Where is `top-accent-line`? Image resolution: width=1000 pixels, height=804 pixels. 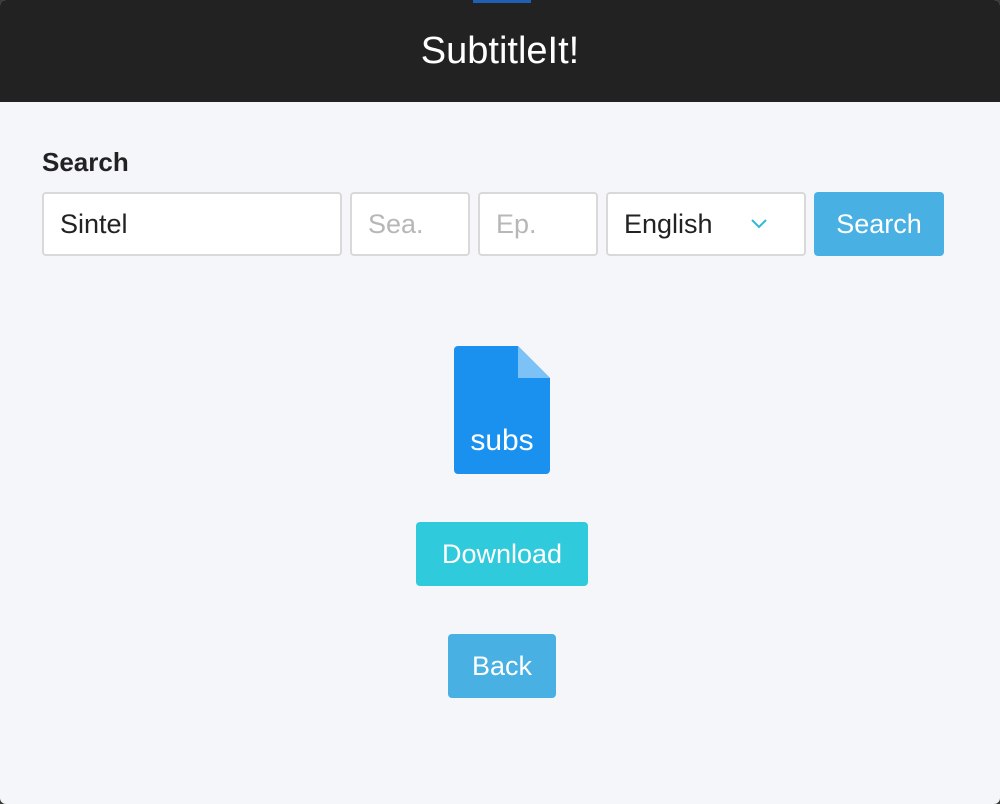
top-accent-line is located at coordinates (502, 1).